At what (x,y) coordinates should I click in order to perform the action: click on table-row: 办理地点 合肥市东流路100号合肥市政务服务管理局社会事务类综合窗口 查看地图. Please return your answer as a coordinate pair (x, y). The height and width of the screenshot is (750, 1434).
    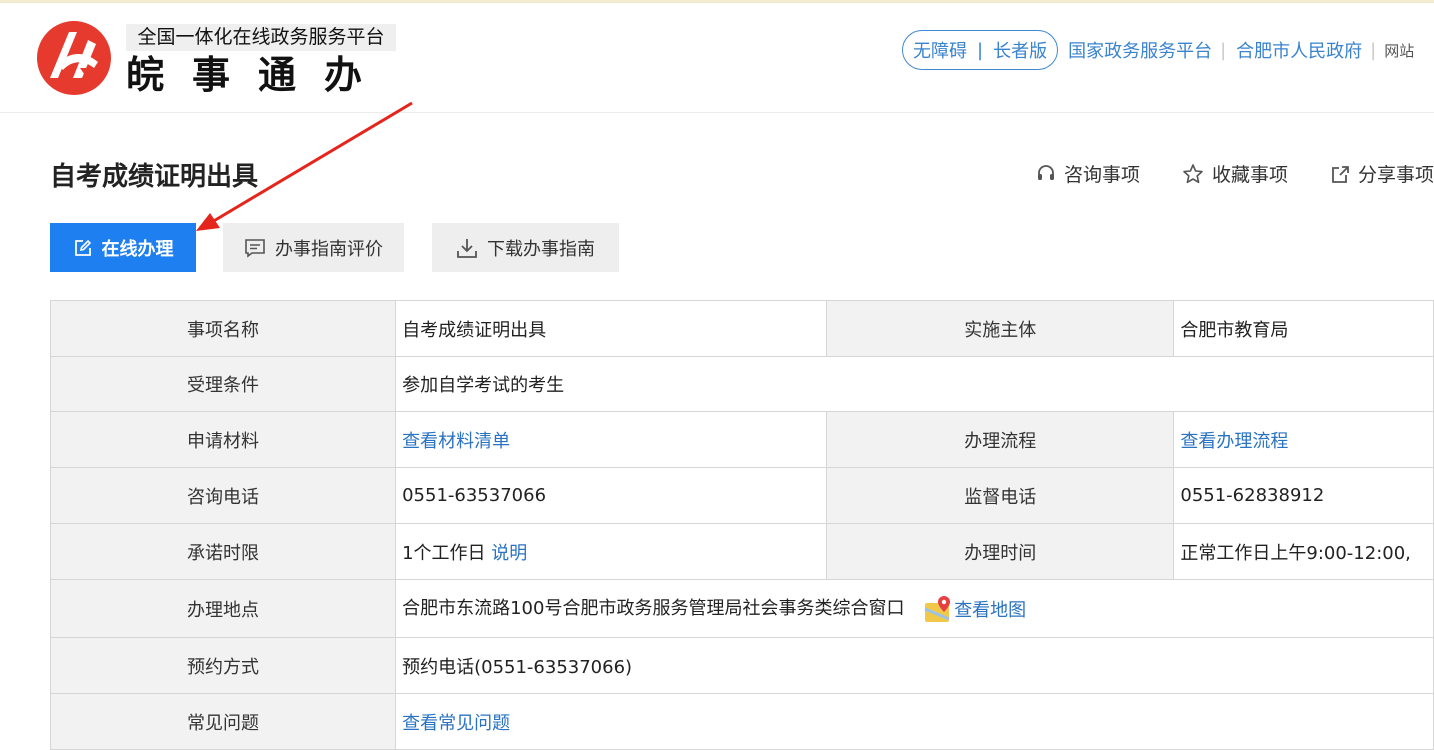
    Looking at the image, I should click on (741, 608).